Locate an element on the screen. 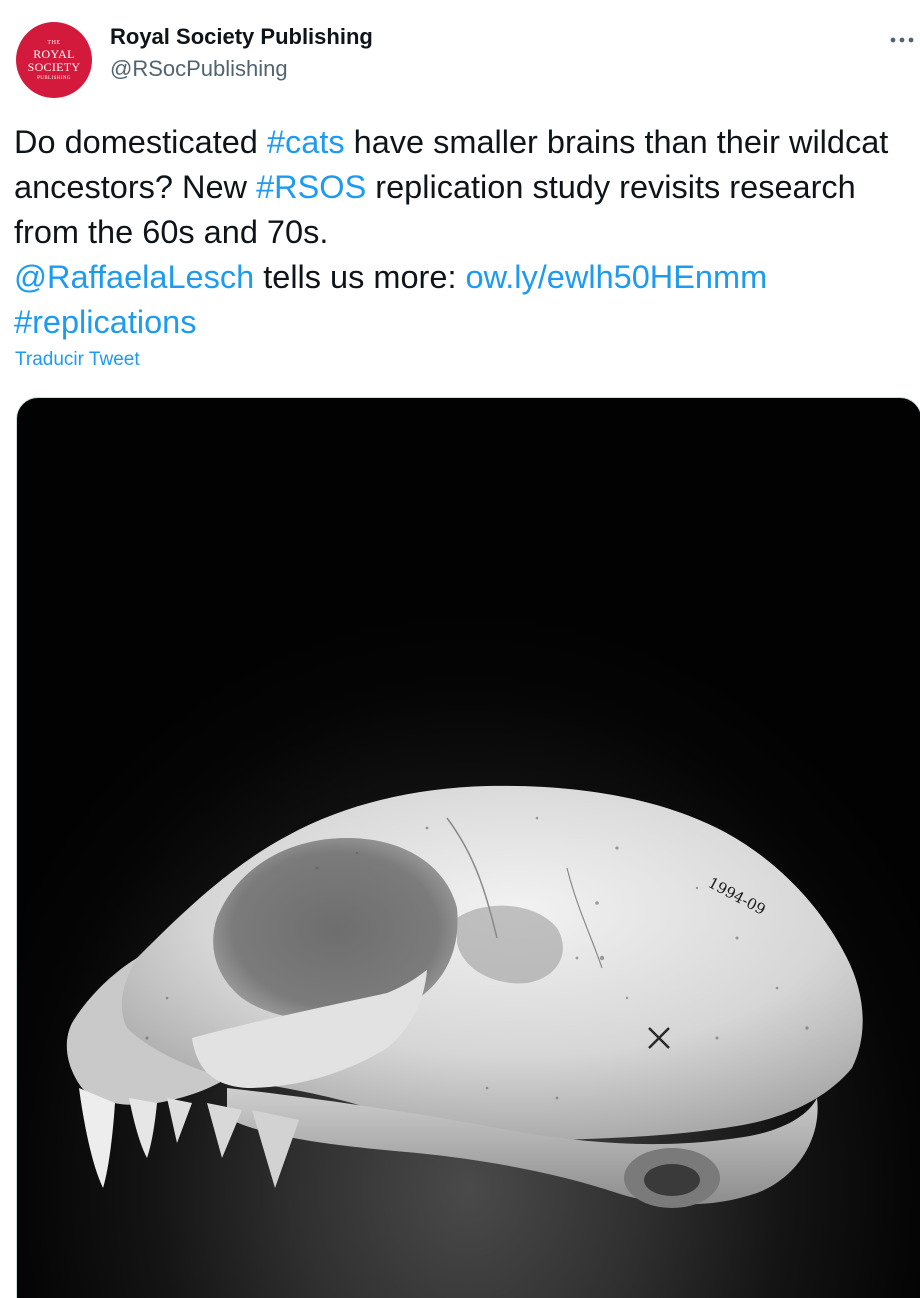  mention-raffaelalesch-link: @RaffaelaLesch is located at coordinates (134, 277).